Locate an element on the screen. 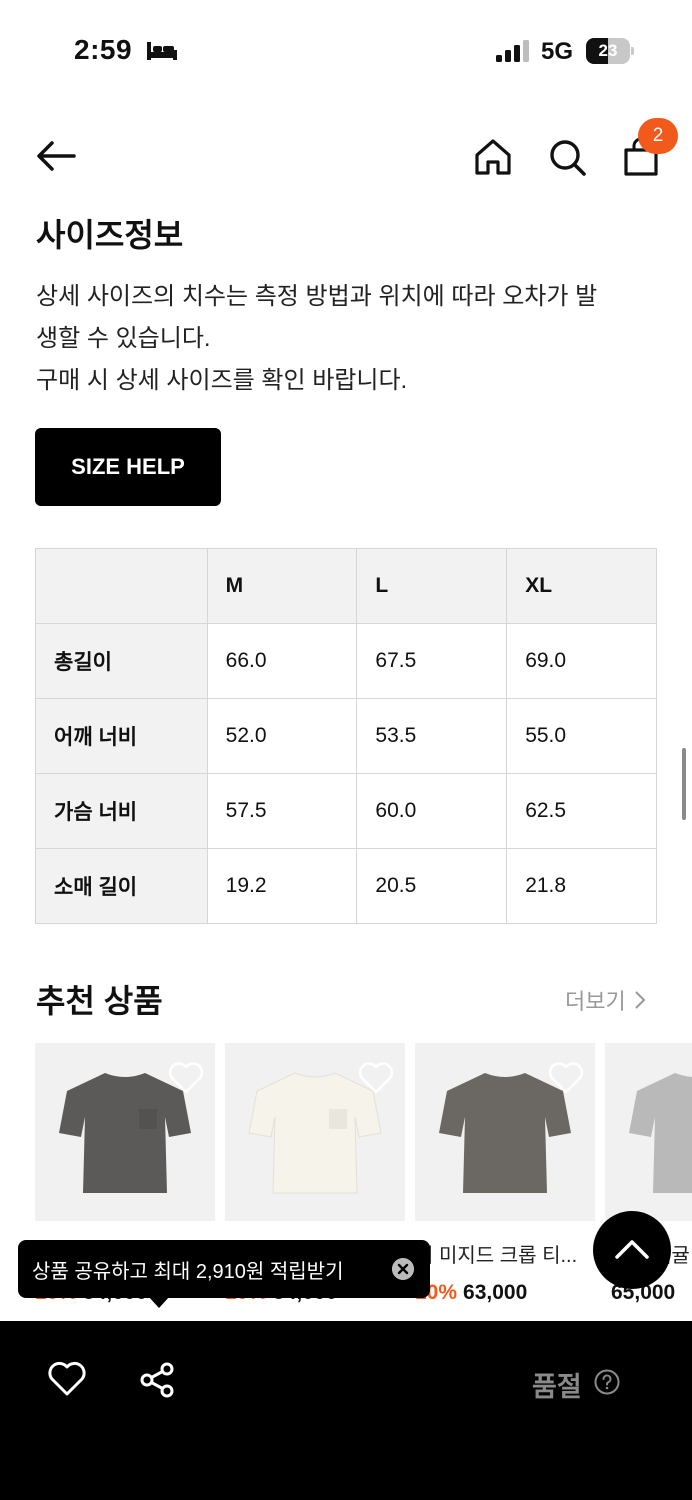 The height and width of the screenshot is (1500, 692). table-cell: 52.0 is located at coordinates (282, 736).